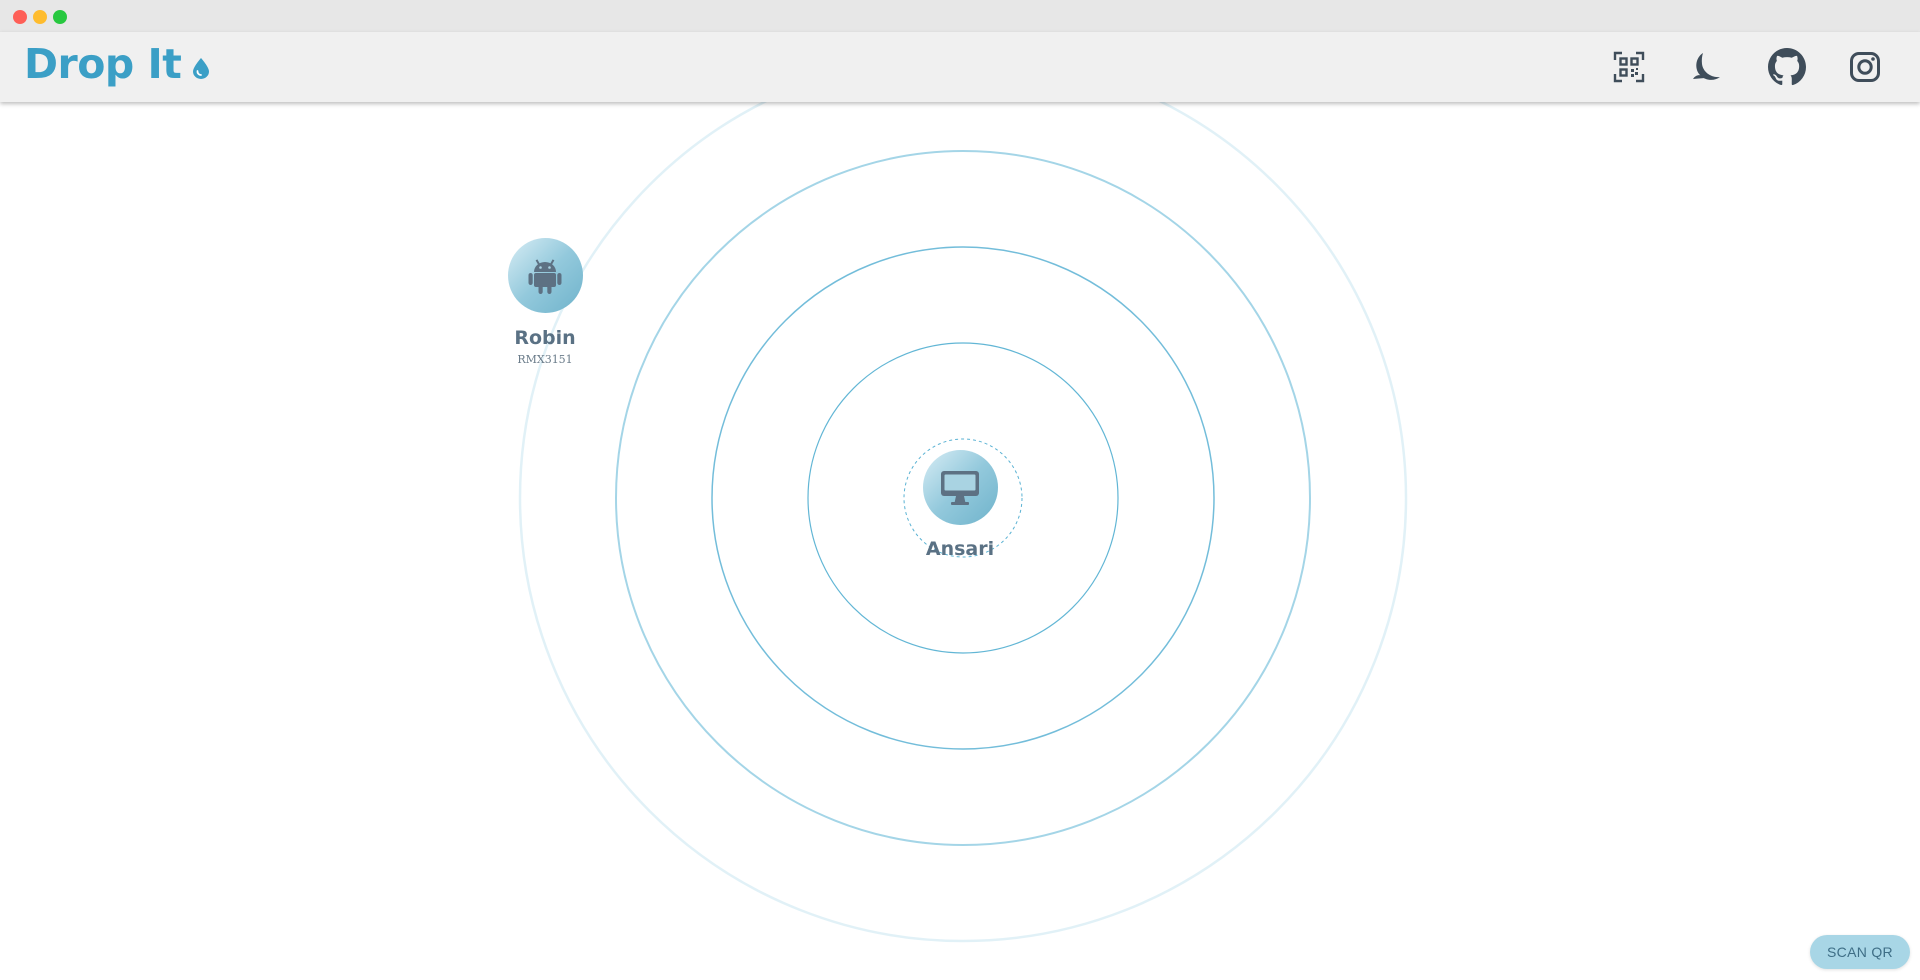 This screenshot has width=1920, height=980. What do you see at coordinates (545, 338) in the screenshot?
I see `peer-name: Robin` at bounding box center [545, 338].